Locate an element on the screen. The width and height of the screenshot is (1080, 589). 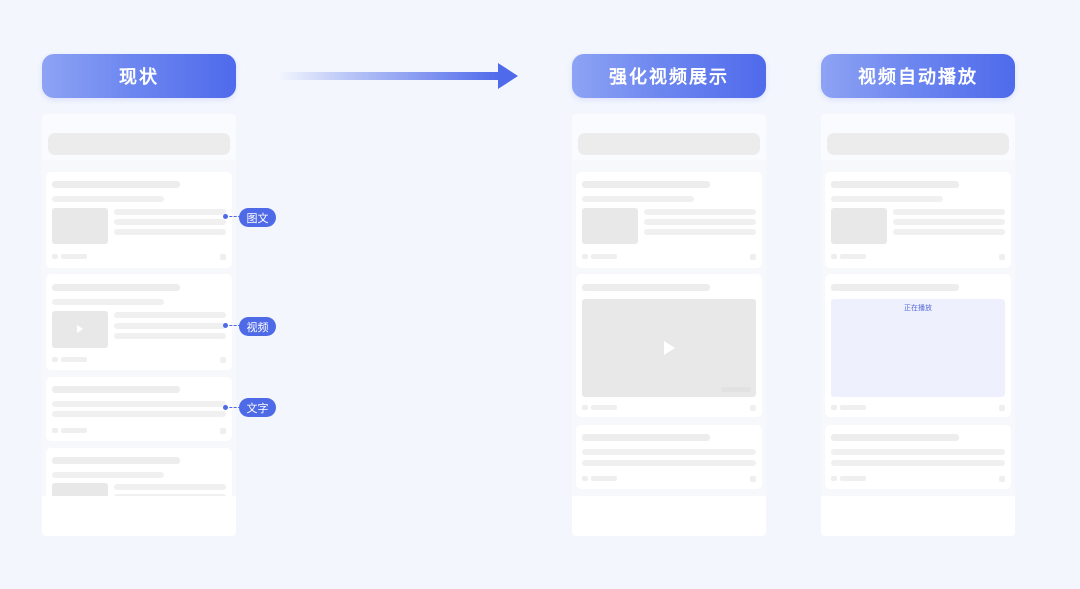
annotation-tag-video: 视频 is located at coordinates (257, 326).